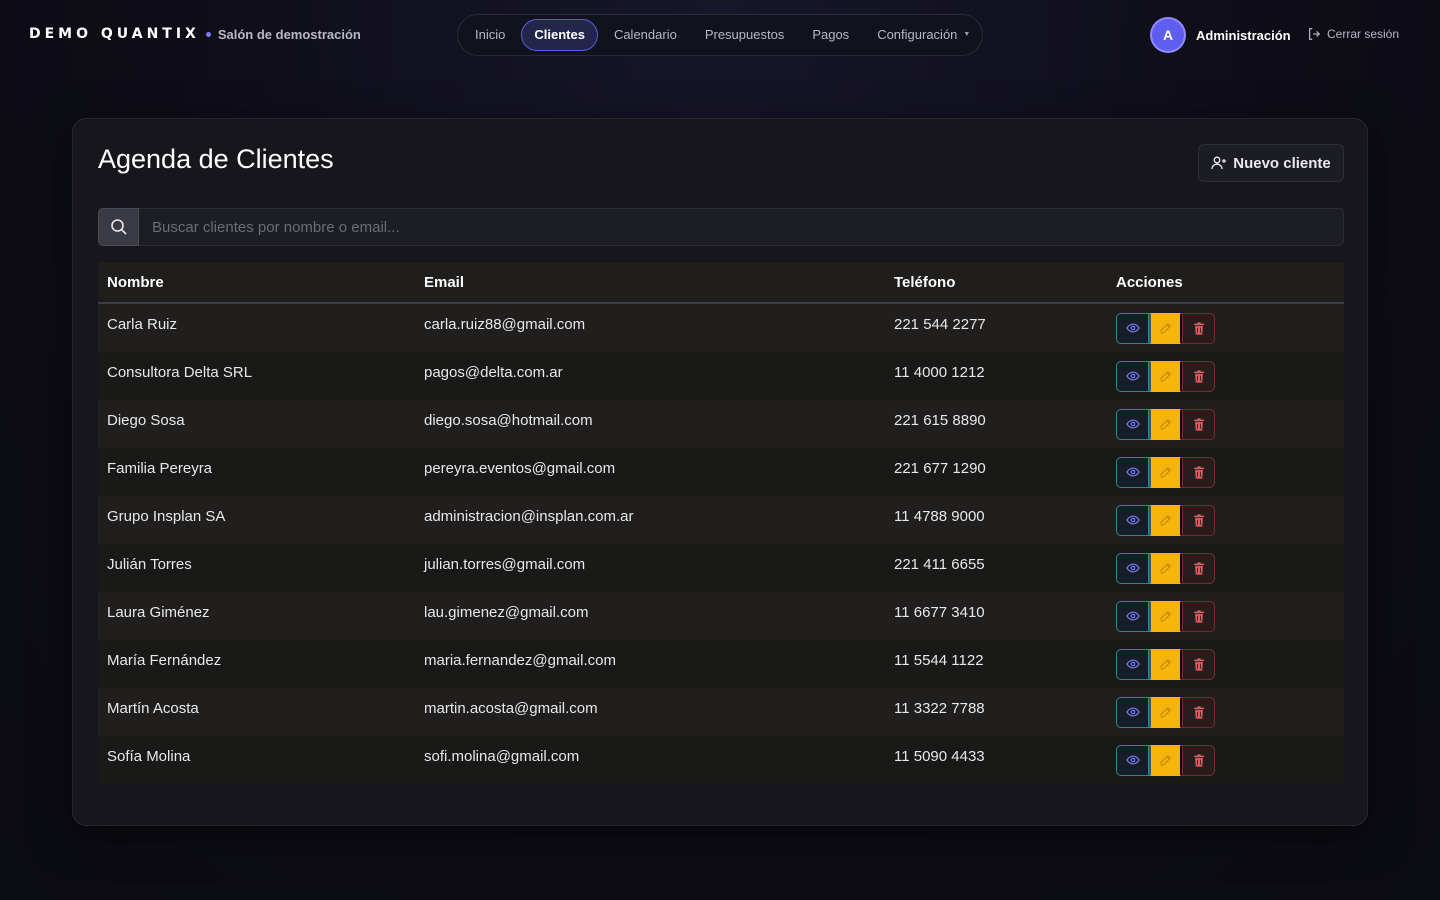 The height and width of the screenshot is (900, 1440). Describe the element at coordinates (261, 282) in the screenshot. I see `column-header-nombre: Nombre` at that location.